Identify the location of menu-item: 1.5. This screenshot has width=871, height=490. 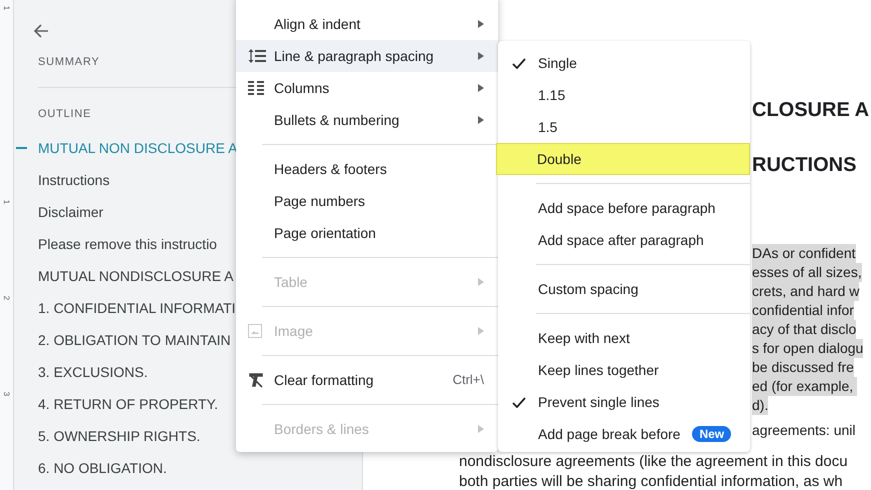
(624, 127).